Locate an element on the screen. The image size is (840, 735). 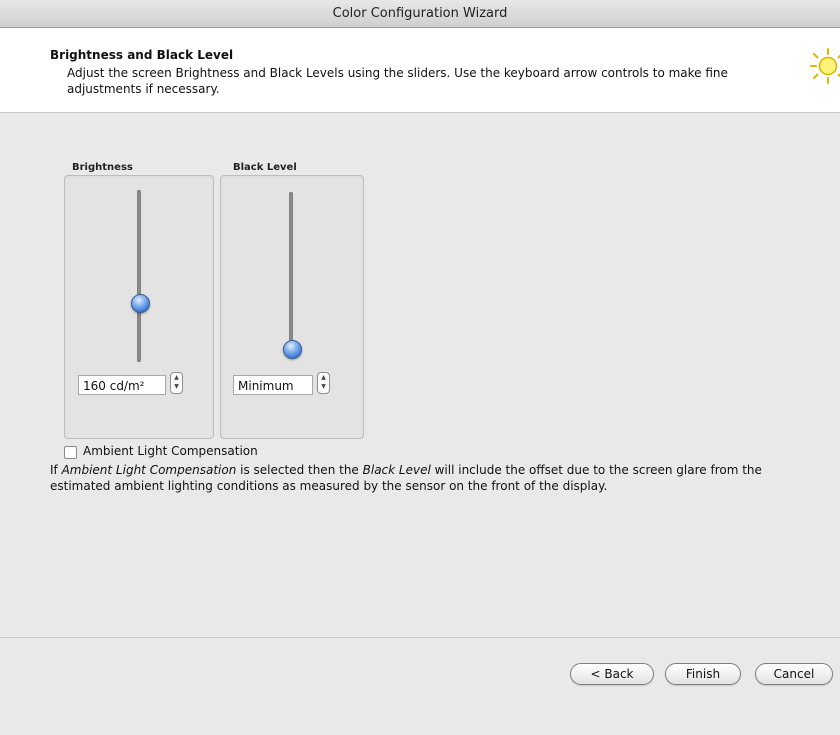
brightness-label: Brightness is located at coordinates (102, 167).